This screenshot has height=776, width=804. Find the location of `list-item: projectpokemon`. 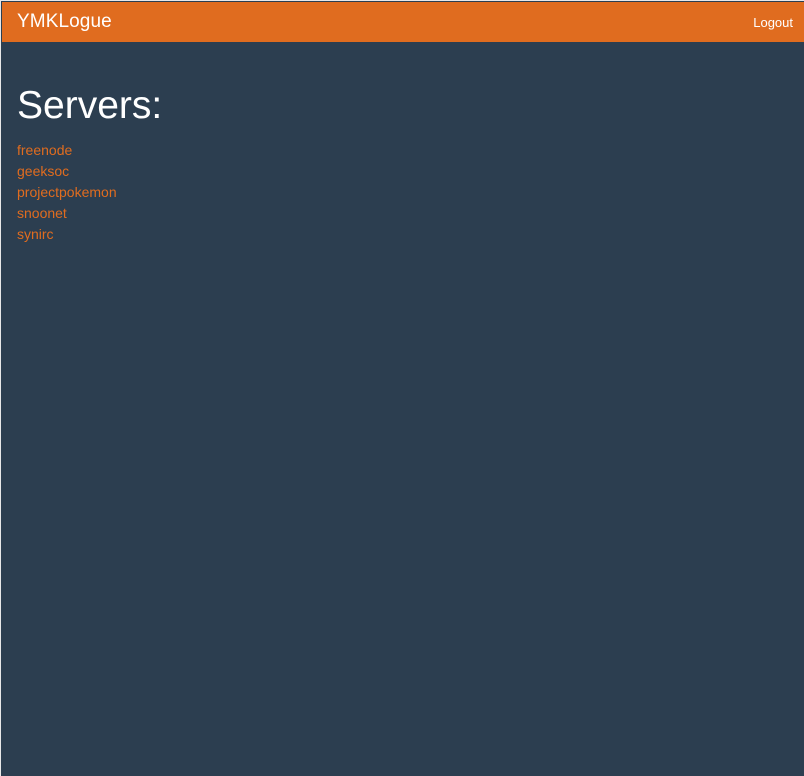

list-item: projectpokemon is located at coordinates (89, 192).